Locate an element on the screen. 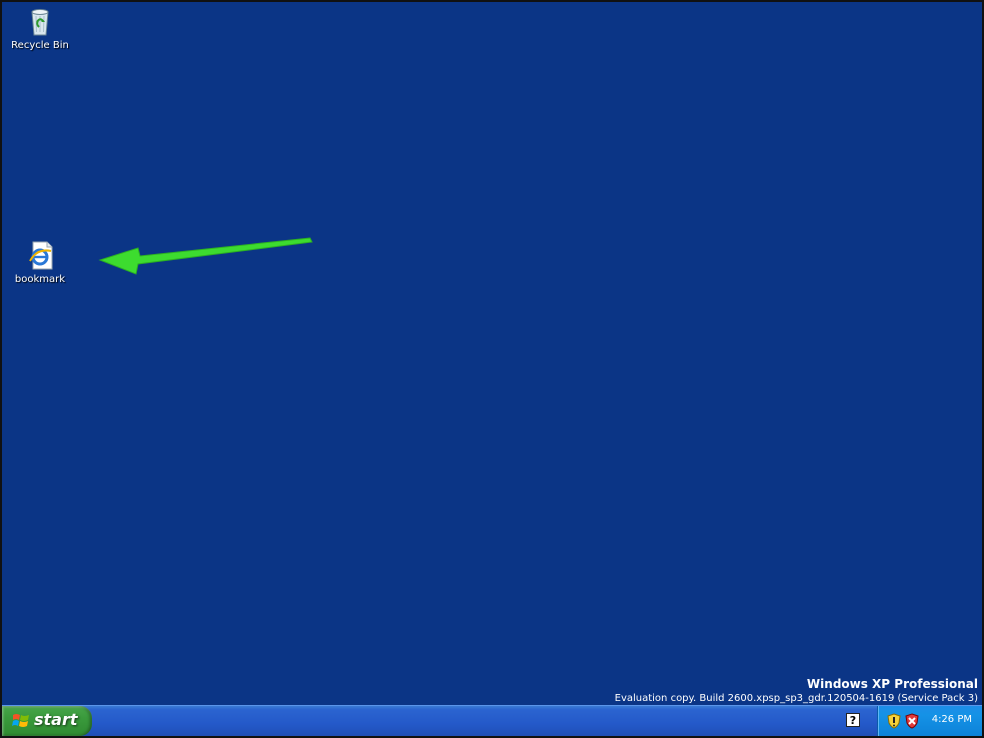  start-label: start is located at coordinates (56, 719).